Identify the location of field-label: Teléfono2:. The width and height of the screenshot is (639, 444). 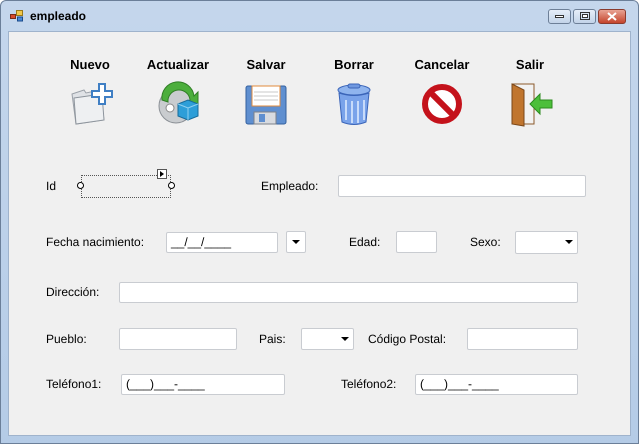
(369, 384).